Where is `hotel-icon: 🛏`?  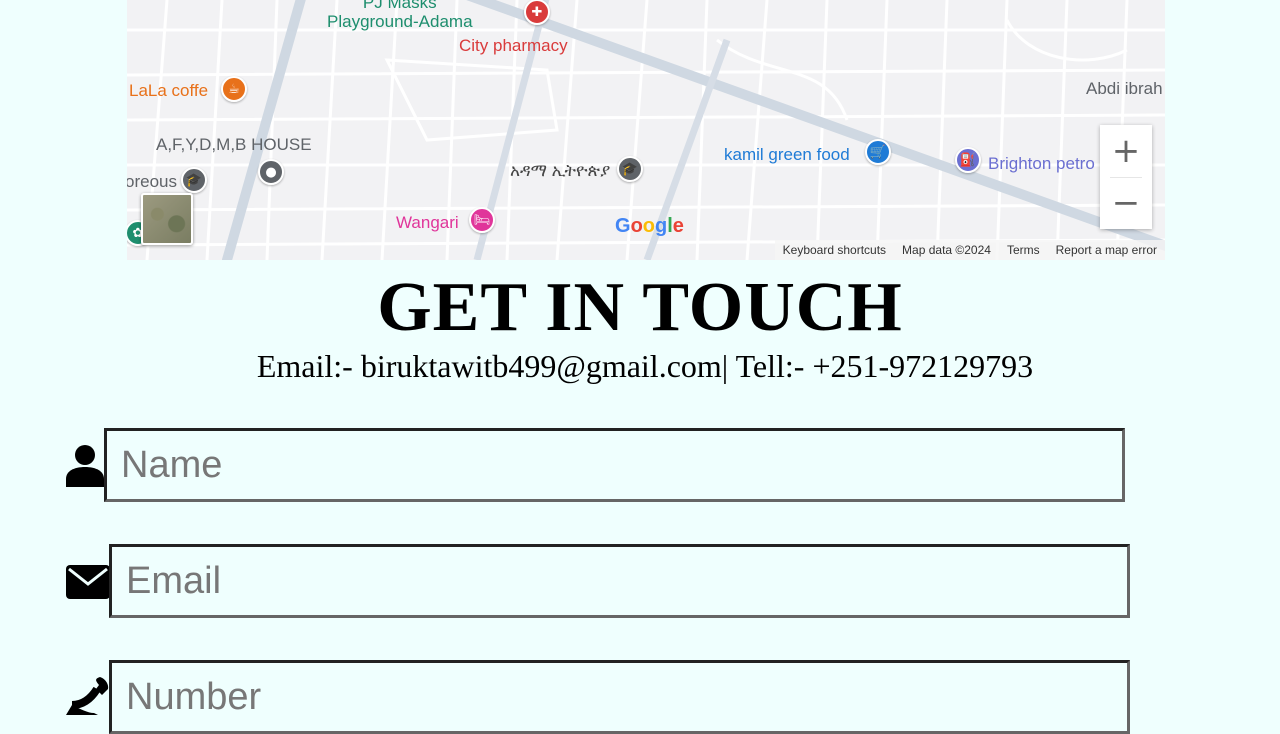
hotel-icon: 🛏 is located at coordinates (482, 220).